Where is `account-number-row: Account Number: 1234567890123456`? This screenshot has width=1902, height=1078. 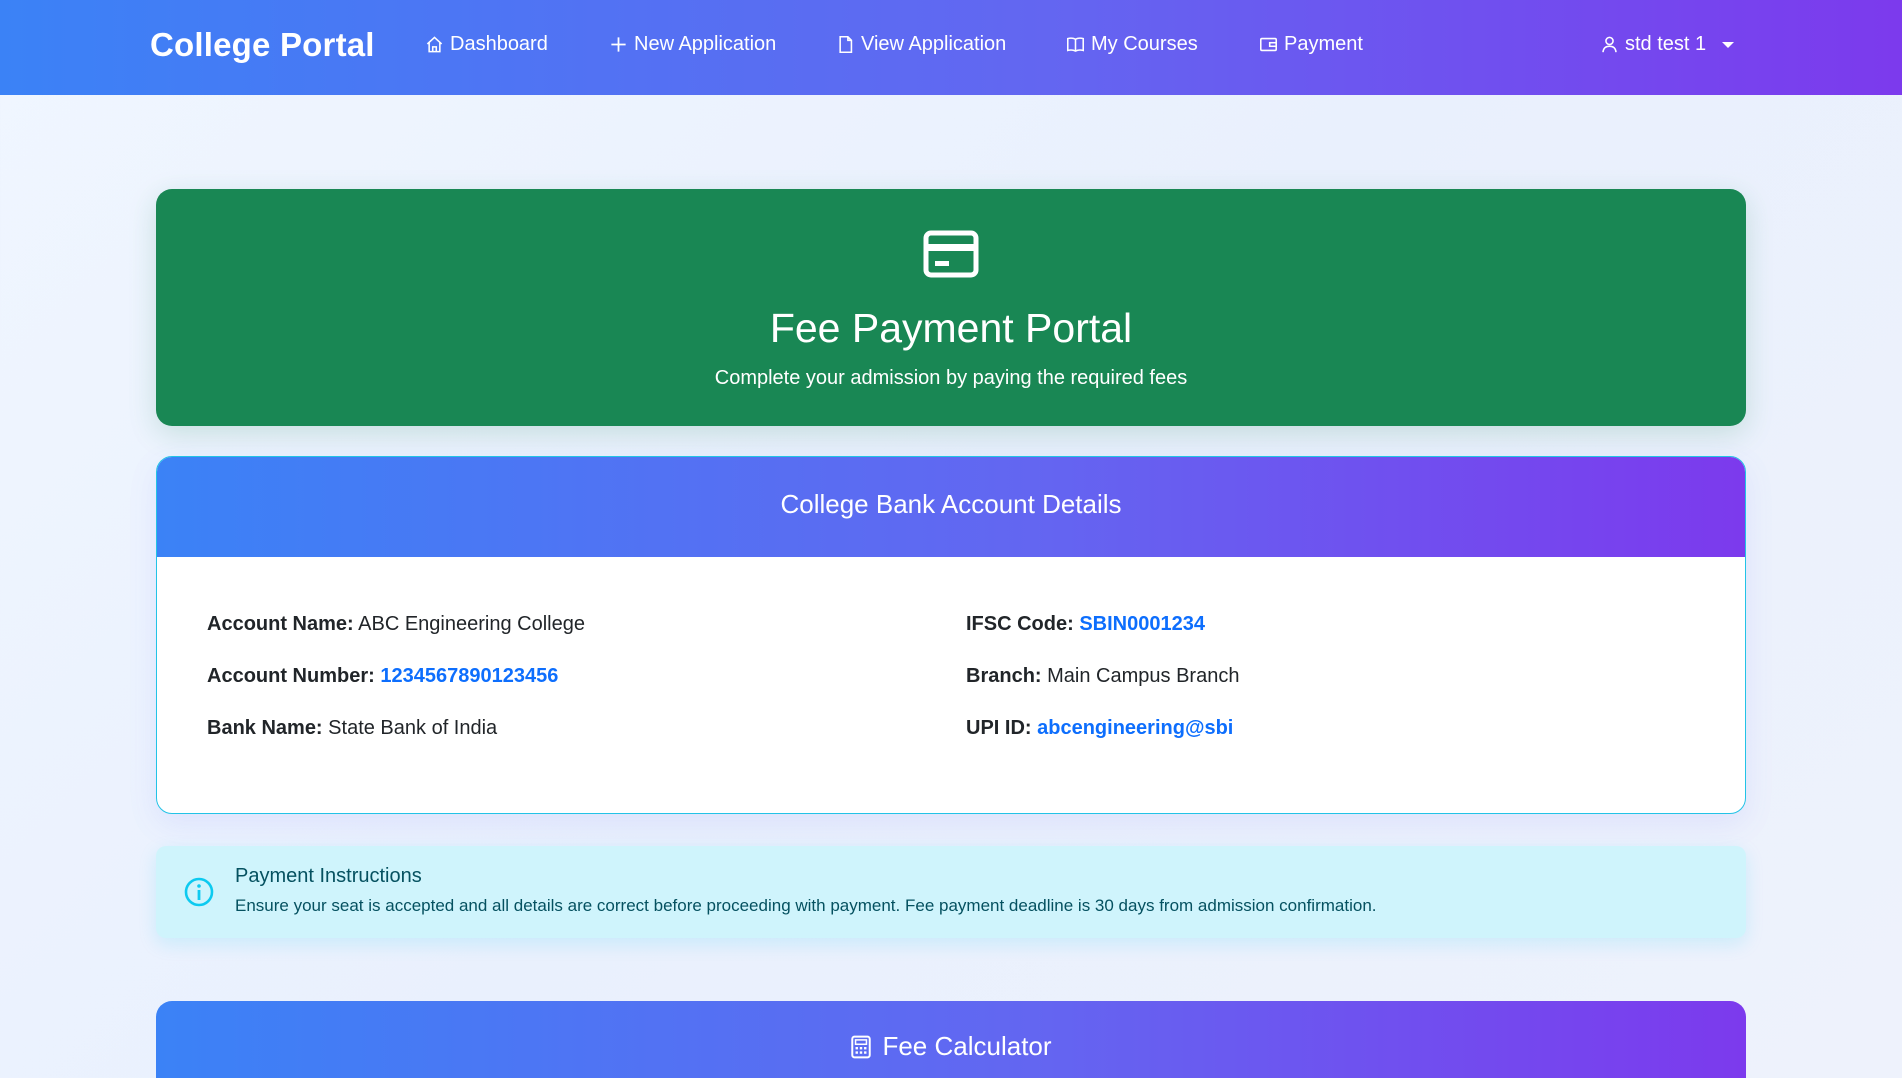 account-number-row: Account Number: 1234567890123456 is located at coordinates (382, 676).